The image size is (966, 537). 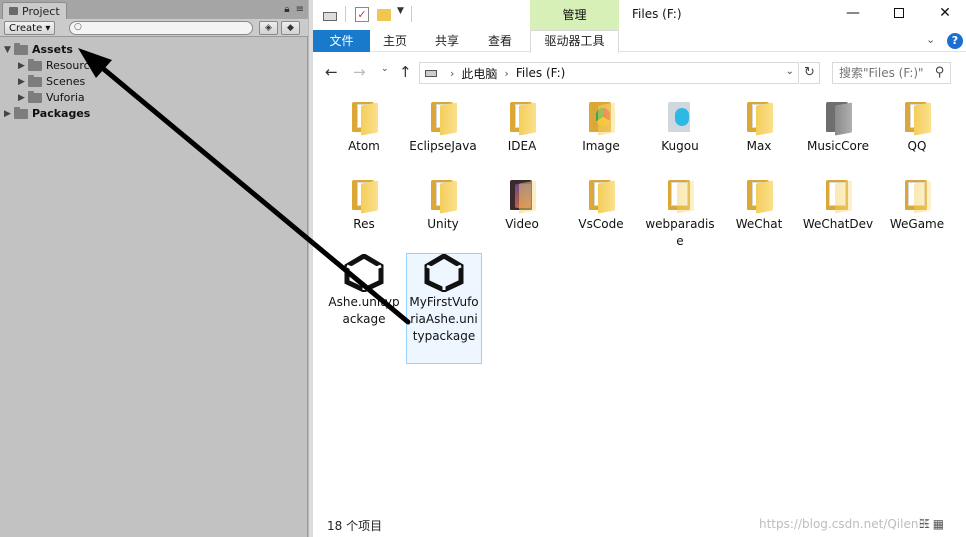 I want to click on file-item-image: Image, so click(x=601, y=127).